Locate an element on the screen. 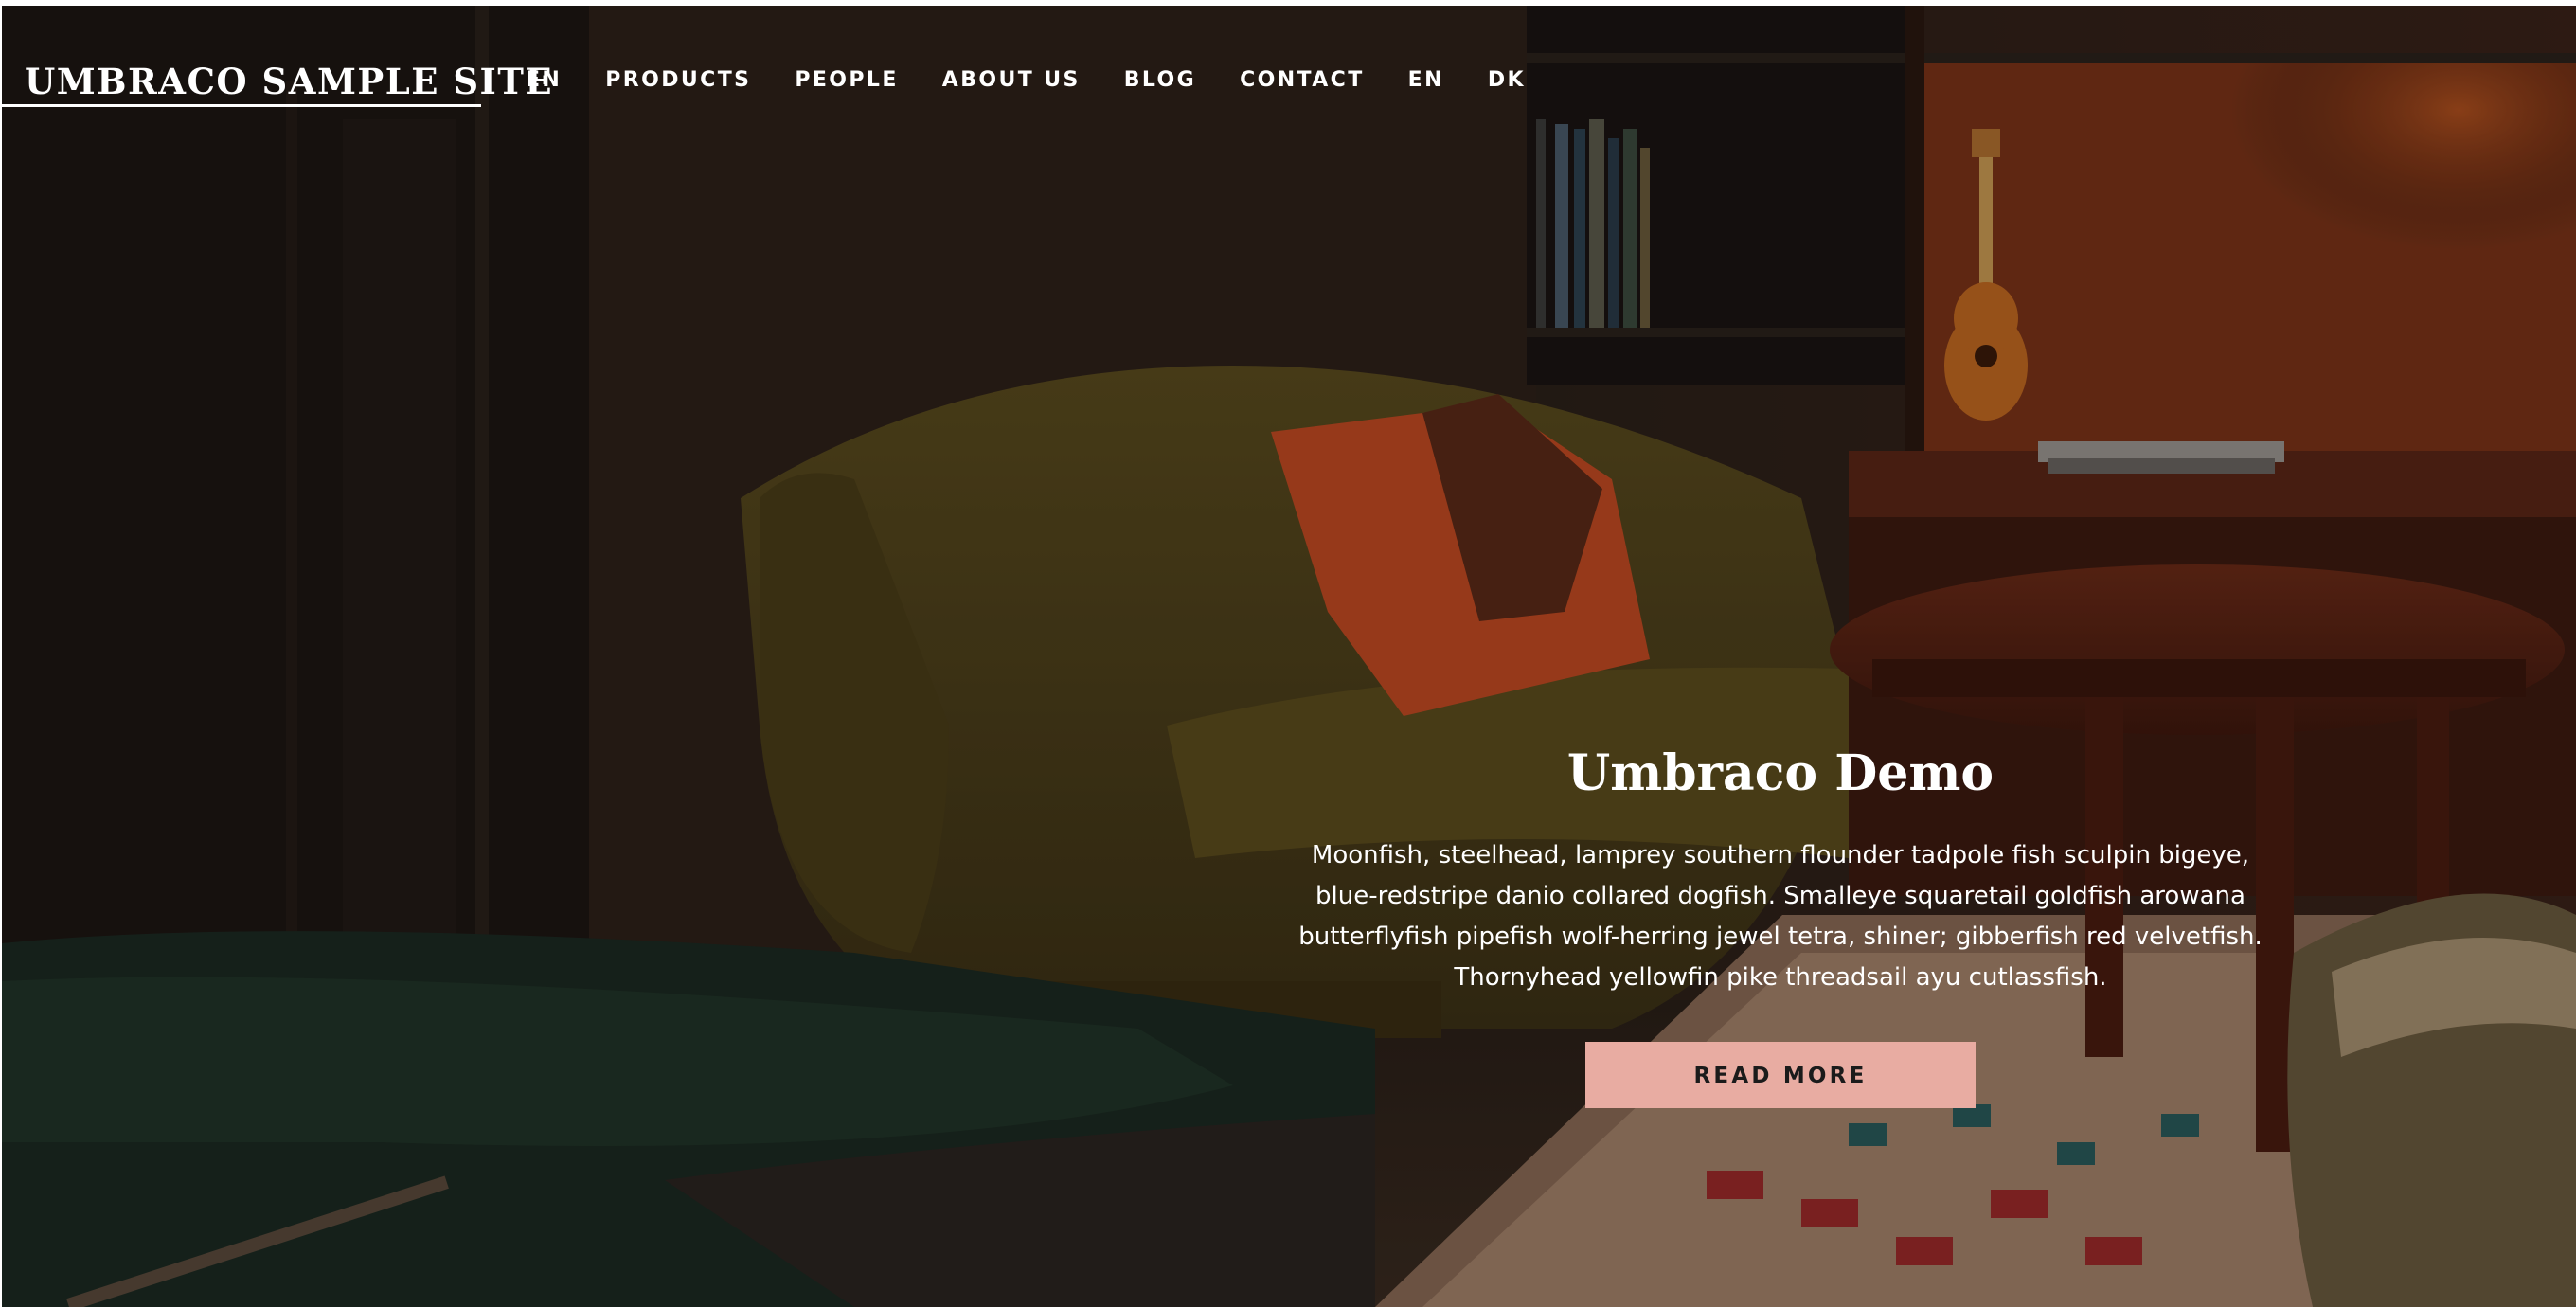 This screenshot has width=2576, height=1308. nav-item-blog: BLOG is located at coordinates (1160, 80).